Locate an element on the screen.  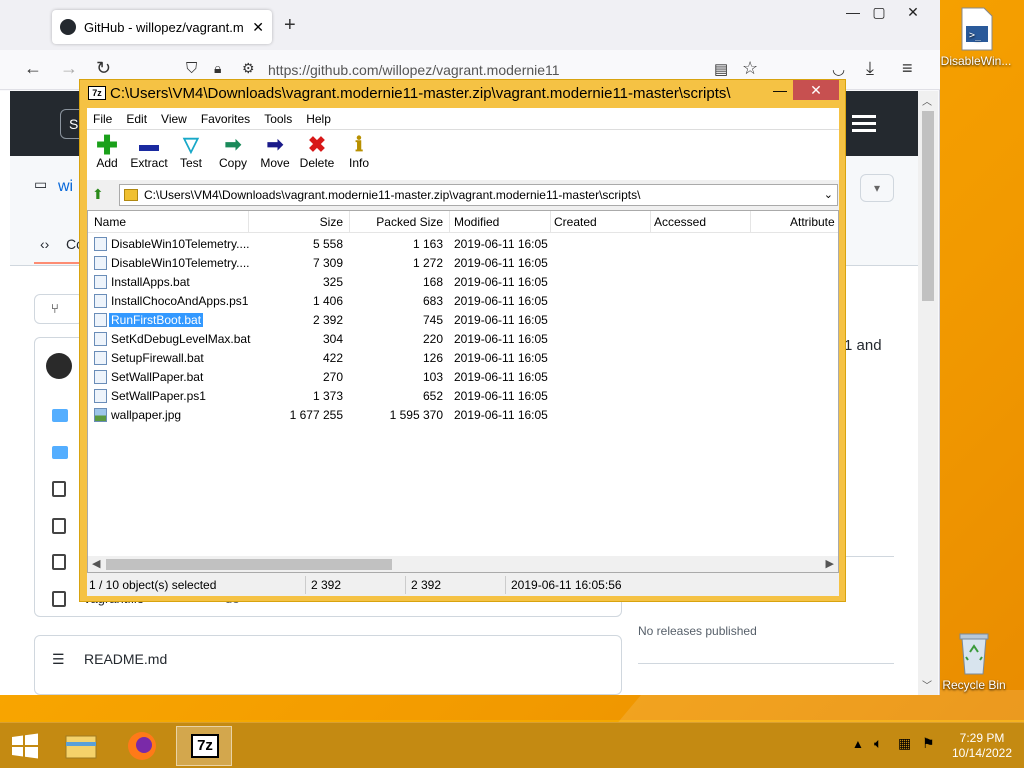
menu-icon: ≡ is located at coordinates (907, 68).